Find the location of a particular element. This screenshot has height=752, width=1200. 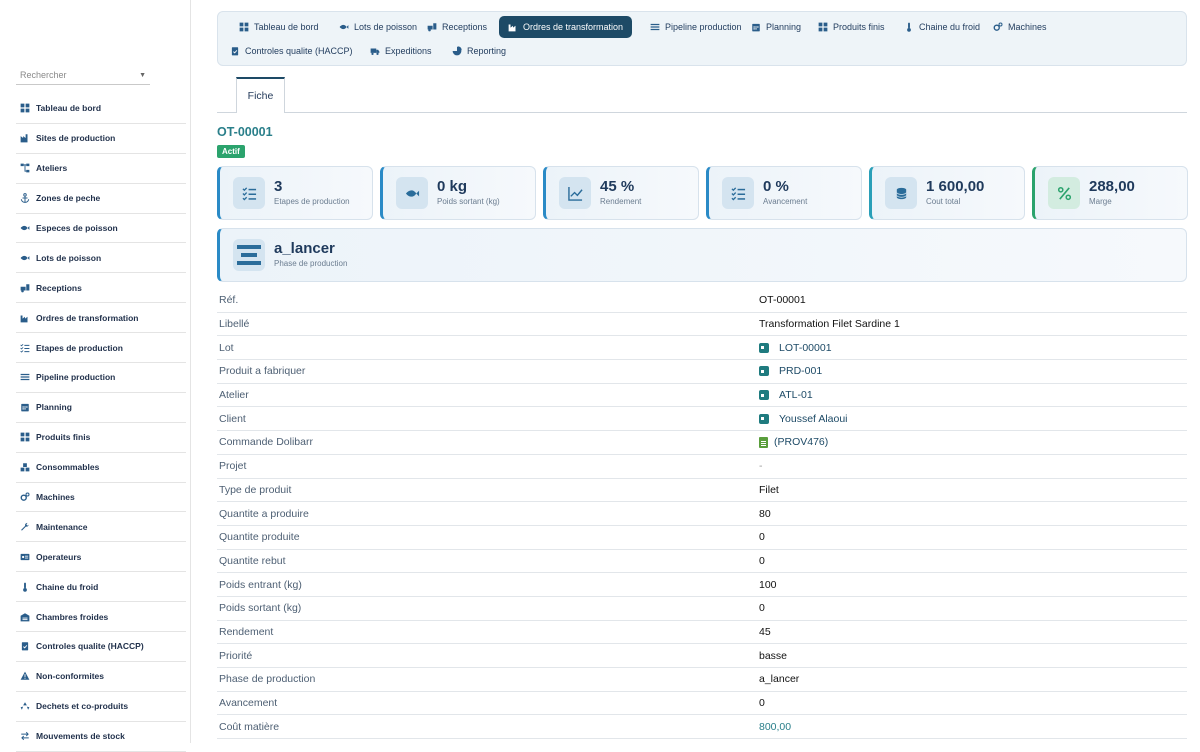

kpi-value: 1 600,00 is located at coordinates (955, 186).